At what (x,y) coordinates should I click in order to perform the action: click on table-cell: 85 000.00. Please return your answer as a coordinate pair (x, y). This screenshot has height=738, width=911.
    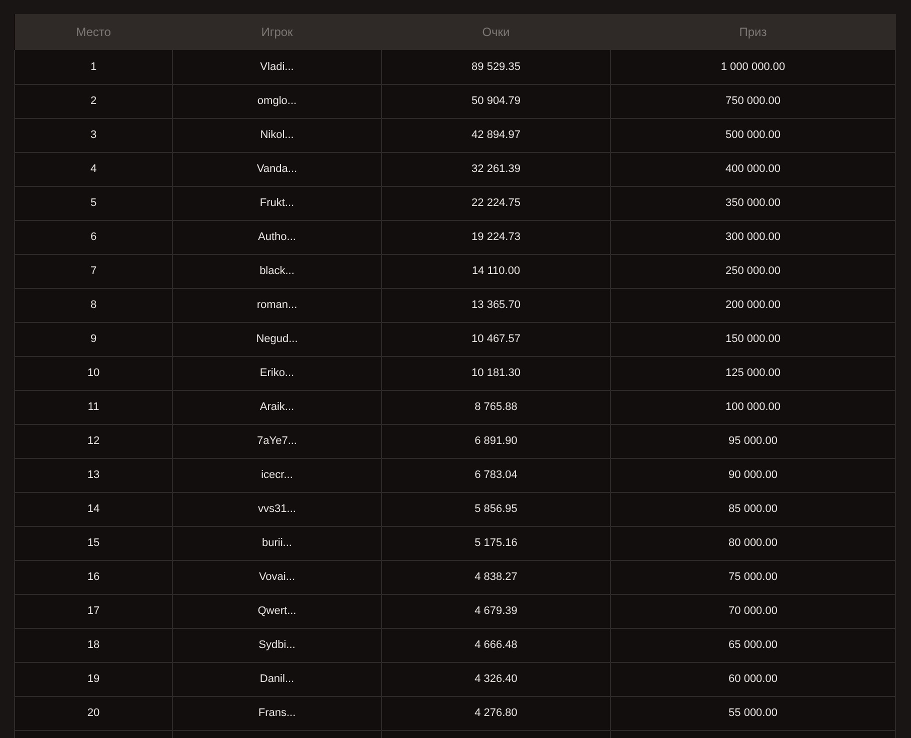
    Looking at the image, I should click on (753, 509).